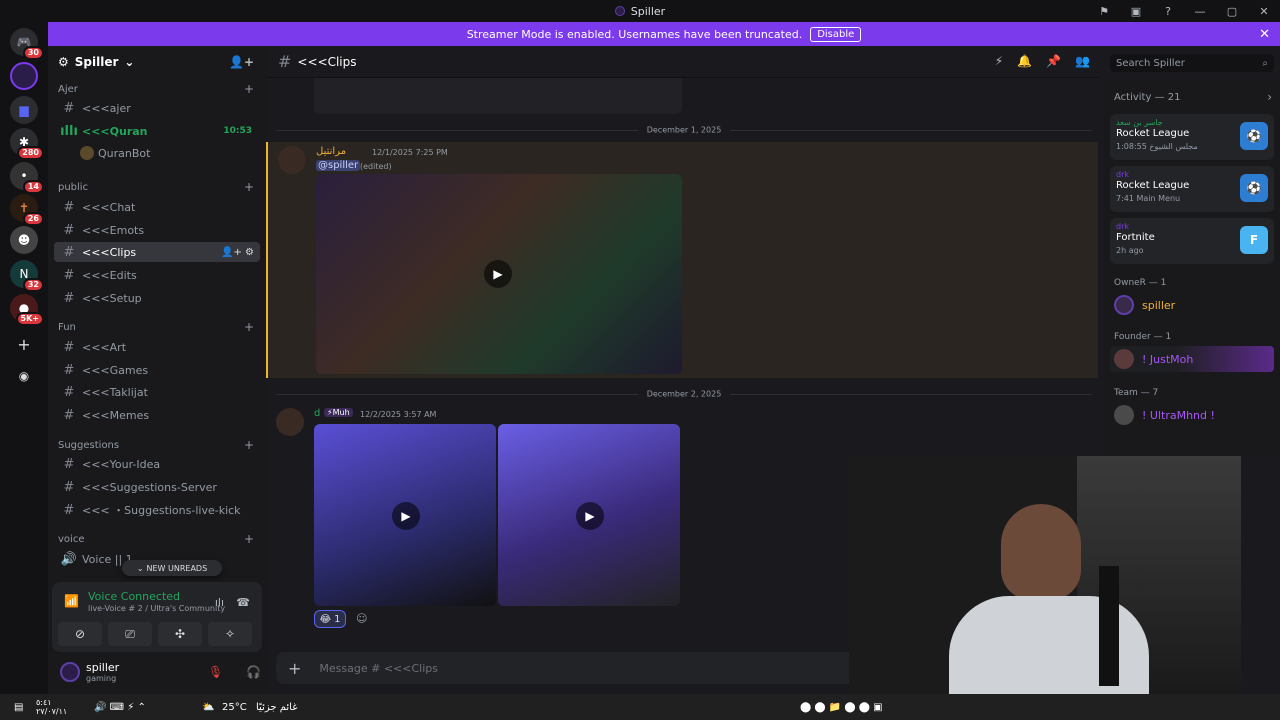 The height and width of the screenshot is (720, 1280). I want to click on add-server-icon: +, so click(24, 344).